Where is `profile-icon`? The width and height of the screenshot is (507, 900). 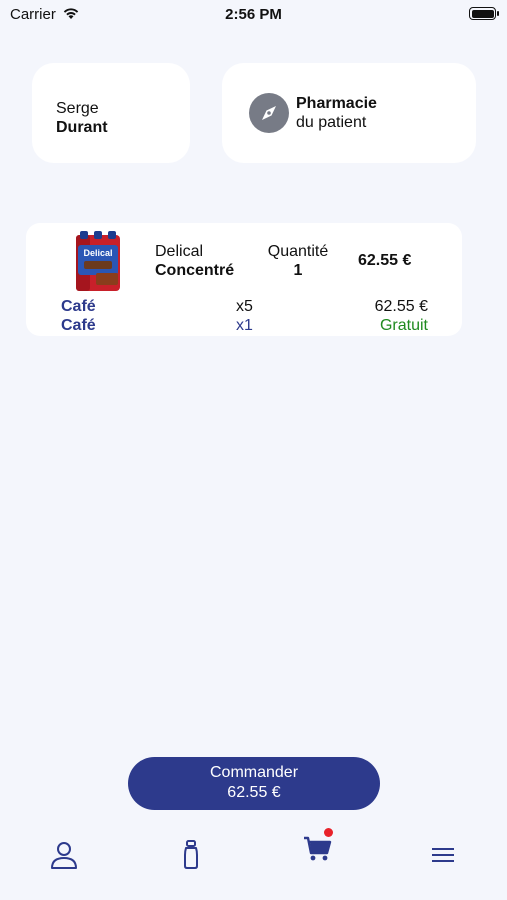 profile-icon is located at coordinates (64, 855).